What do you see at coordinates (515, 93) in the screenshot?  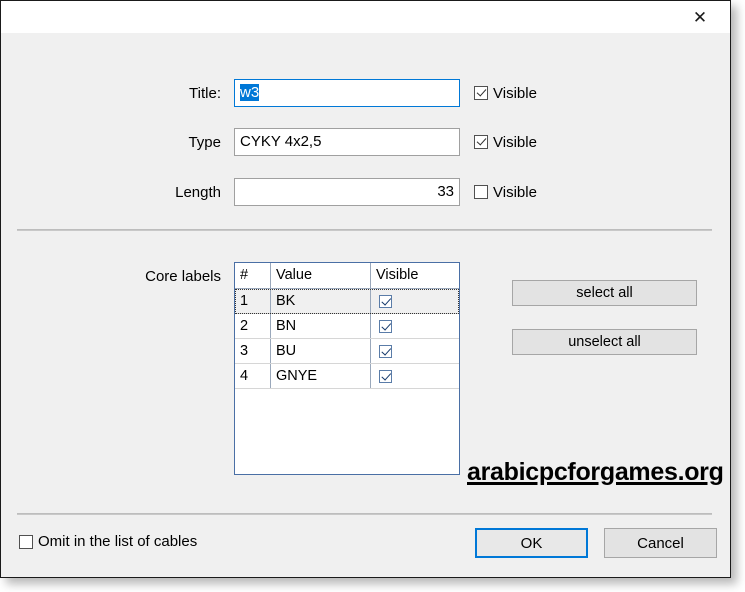 I see `title-visible-label: Visible` at bounding box center [515, 93].